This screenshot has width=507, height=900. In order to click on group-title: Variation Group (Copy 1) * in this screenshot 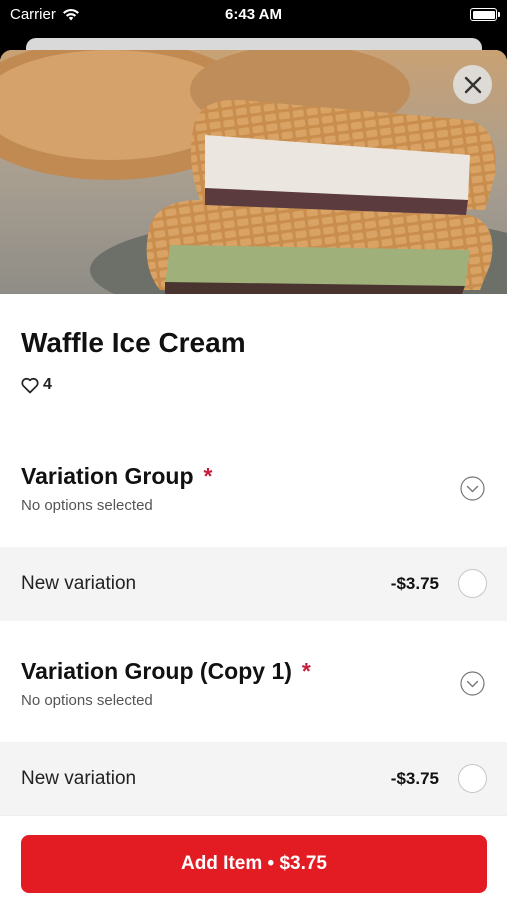, I will do `click(166, 671)`.